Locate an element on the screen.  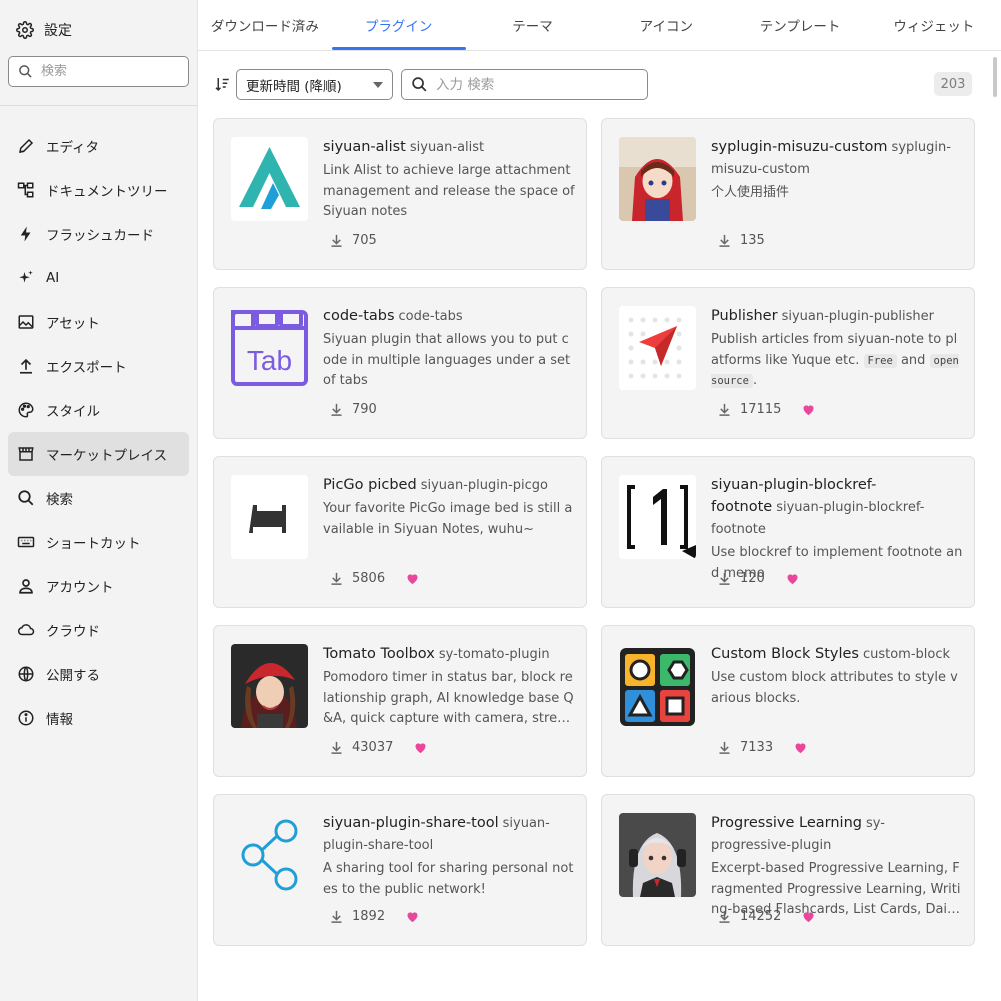
globe-icon is located at coordinates (26, 674).